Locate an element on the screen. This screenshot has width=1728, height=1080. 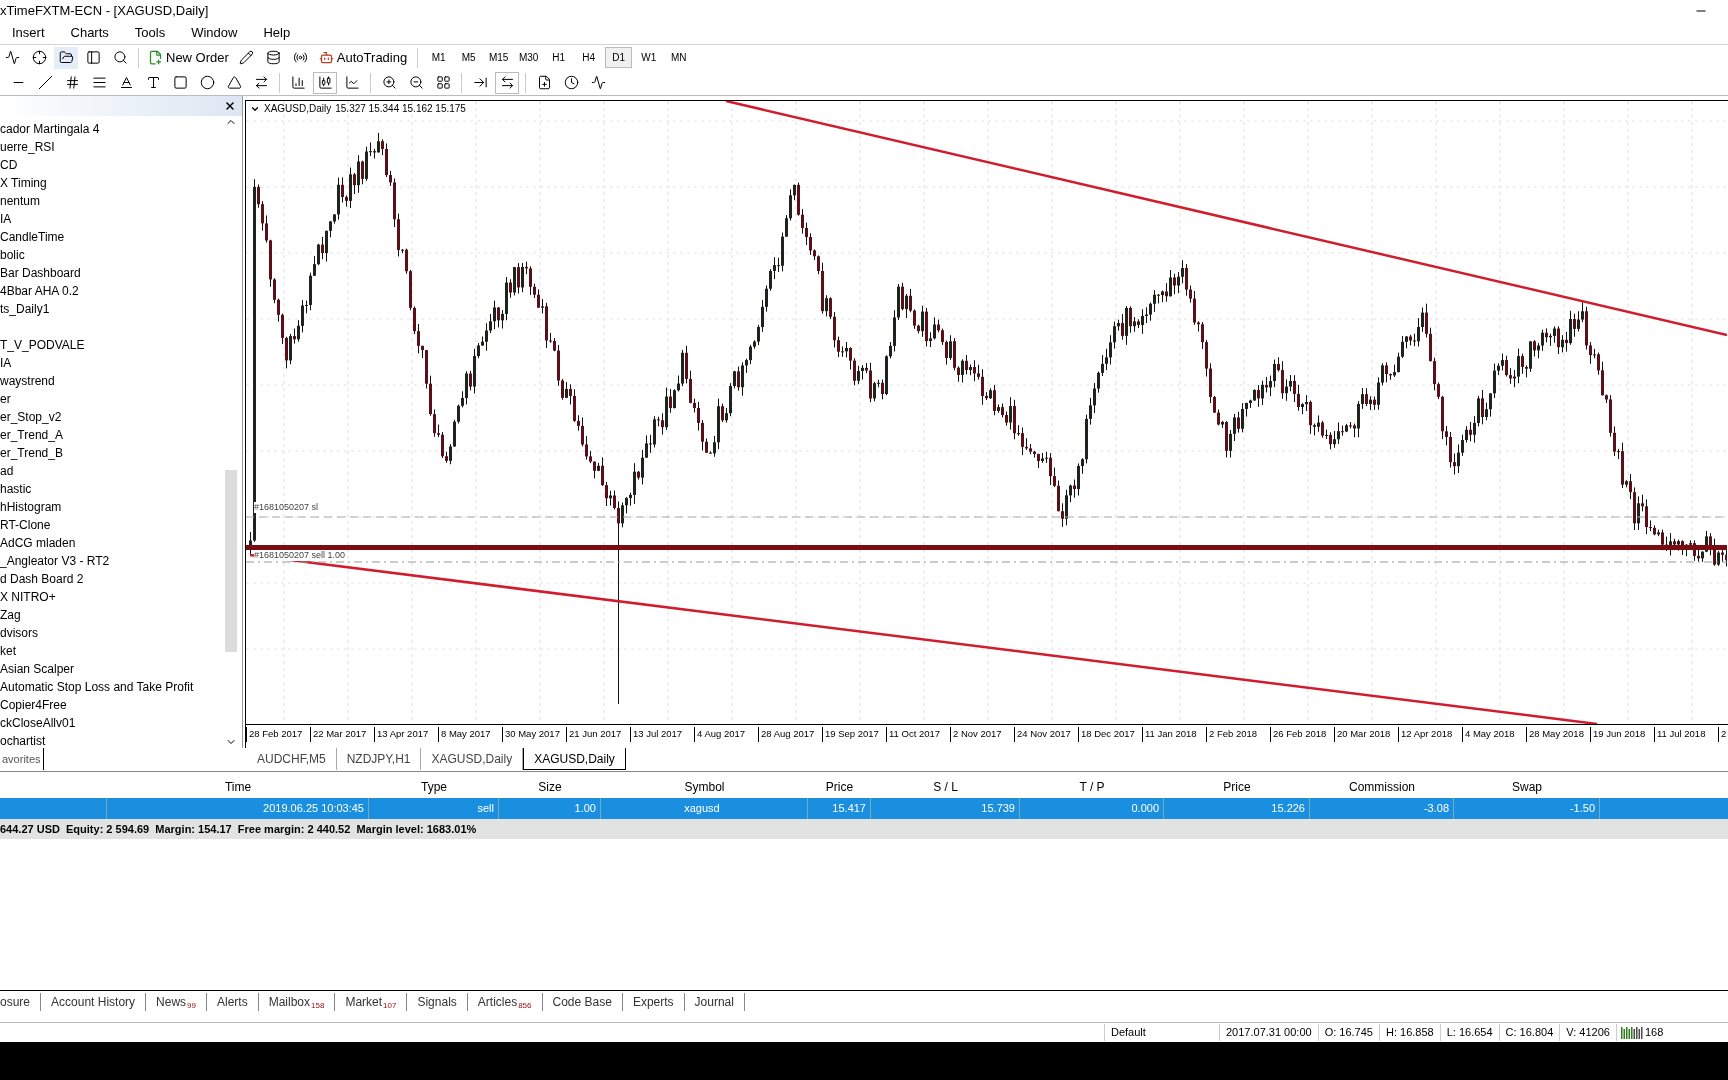
date-label: 2 is located at coordinates (1722, 734).